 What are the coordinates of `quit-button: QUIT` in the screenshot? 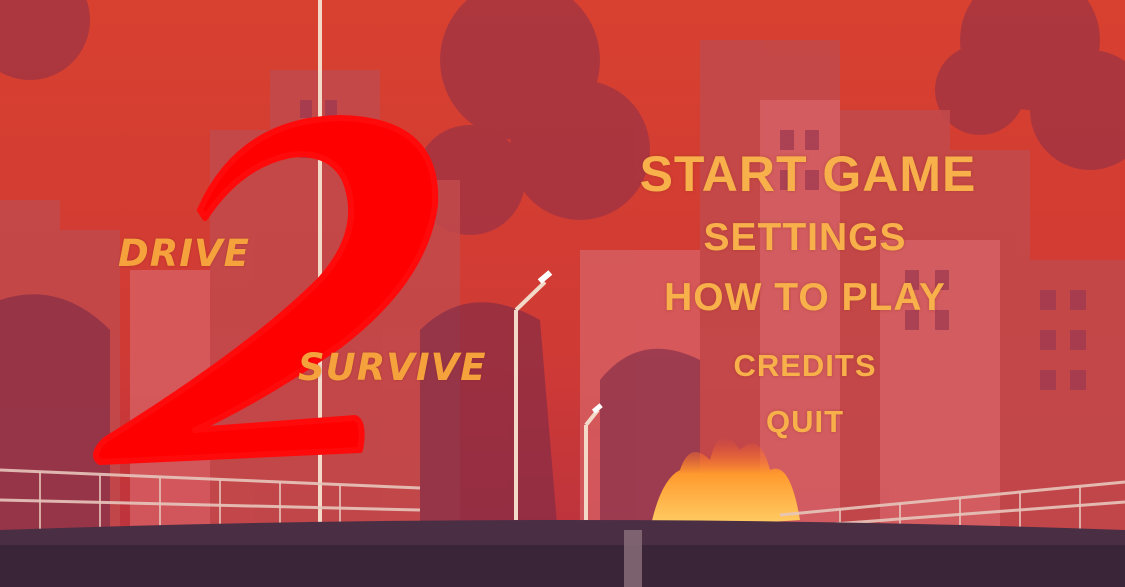 It's located at (805, 422).